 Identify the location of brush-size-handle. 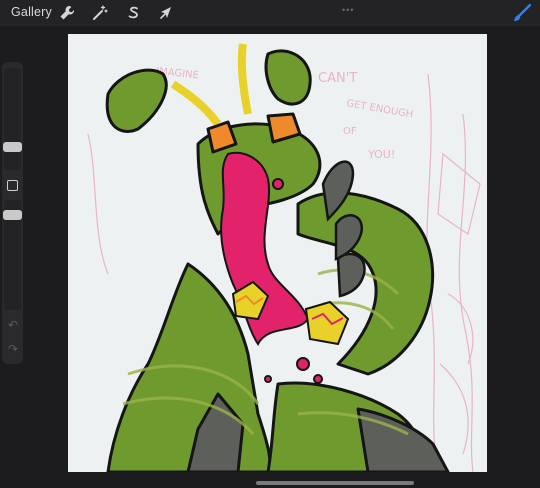
(12, 147).